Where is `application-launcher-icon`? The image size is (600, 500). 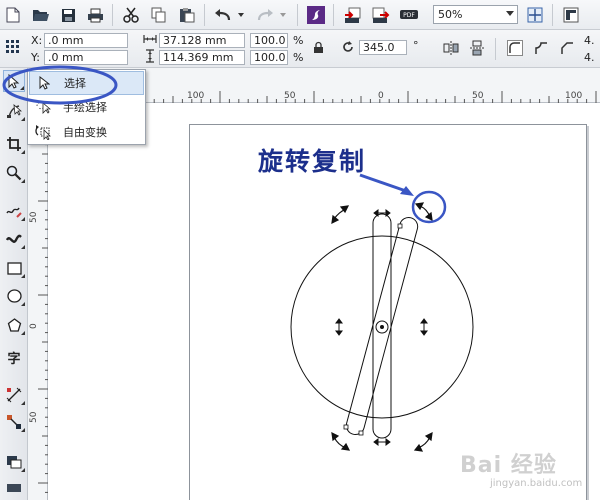 application-launcher-icon is located at coordinates (571, 15).